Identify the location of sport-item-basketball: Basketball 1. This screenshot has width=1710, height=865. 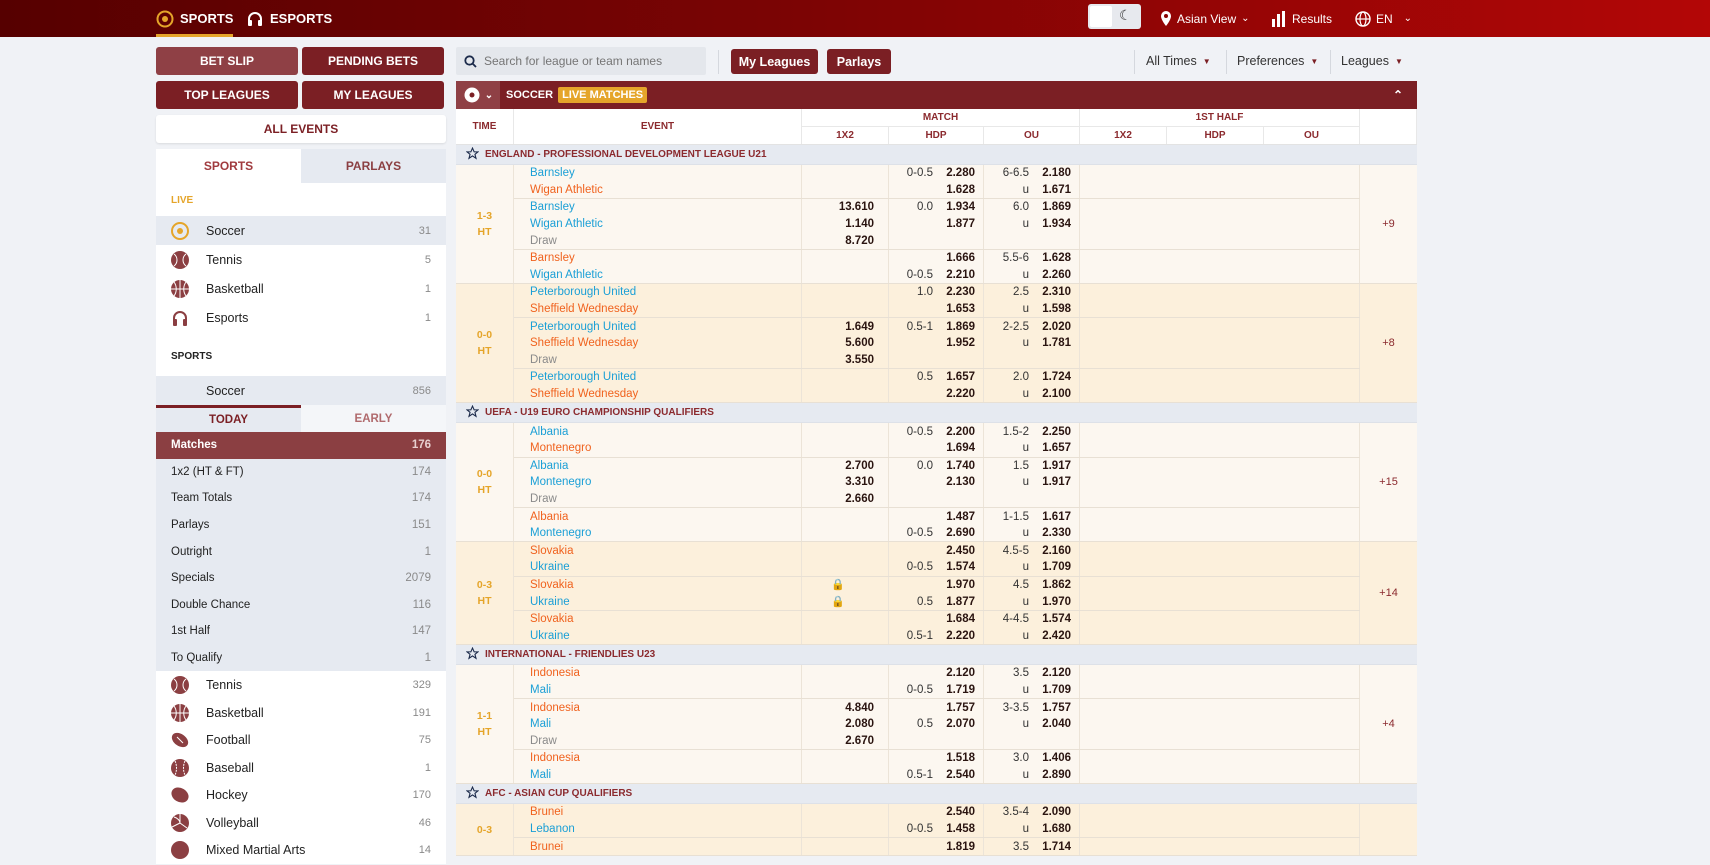
(301, 288).